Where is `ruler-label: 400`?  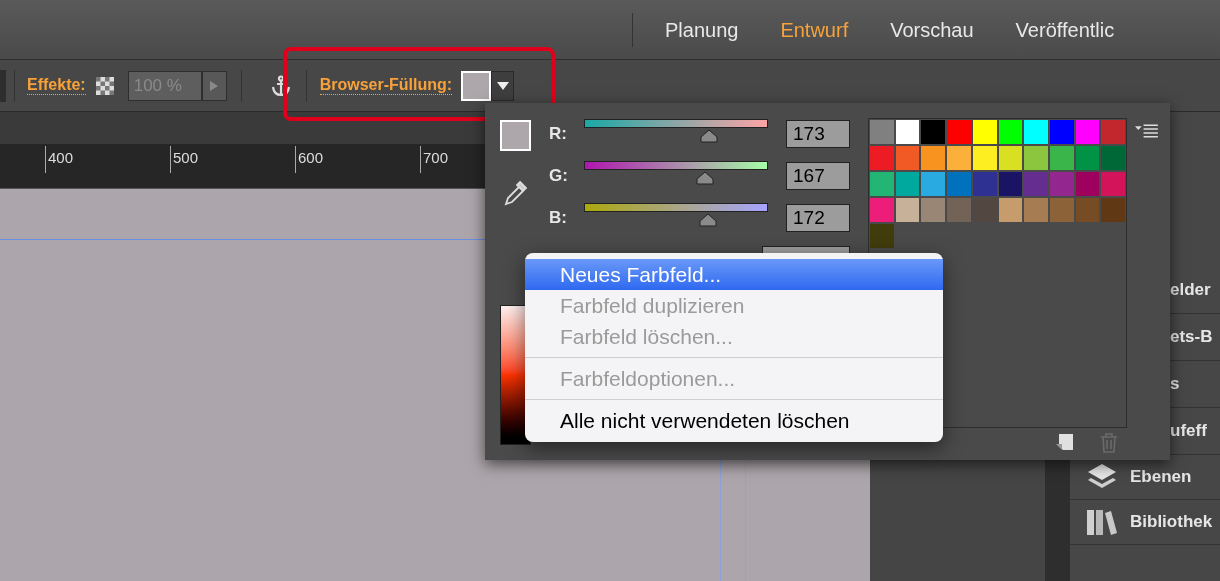 ruler-label: 400 is located at coordinates (61, 157).